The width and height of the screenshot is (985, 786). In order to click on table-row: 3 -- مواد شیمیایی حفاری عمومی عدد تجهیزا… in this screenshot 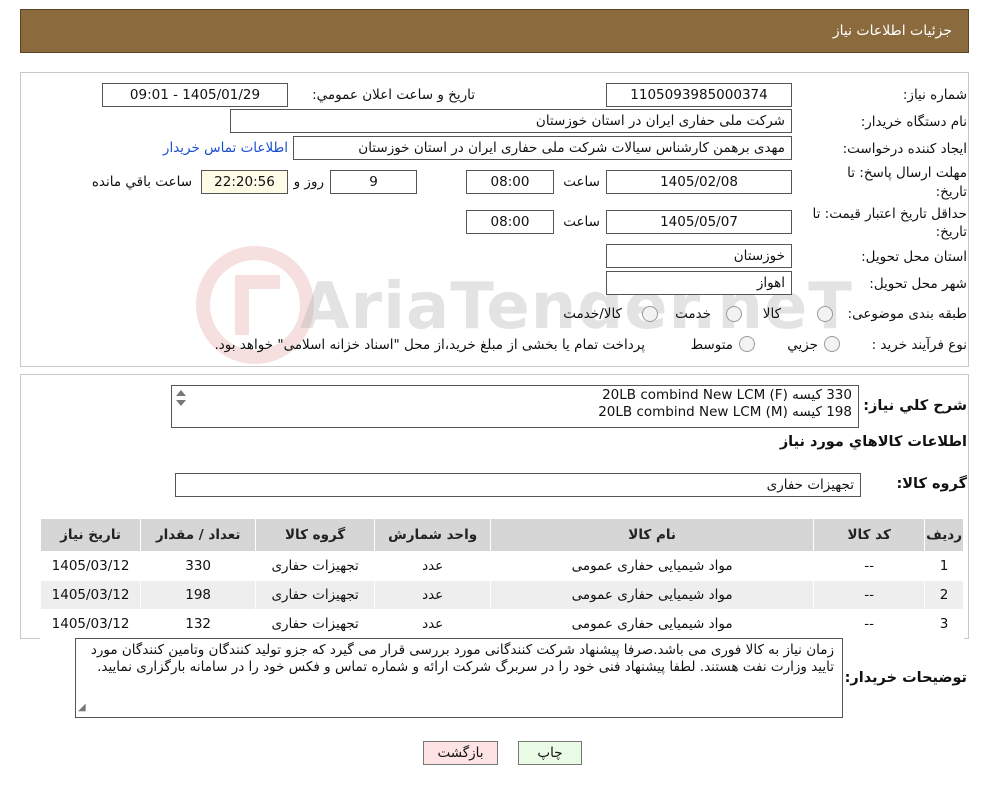, I will do `click(501, 624)`.